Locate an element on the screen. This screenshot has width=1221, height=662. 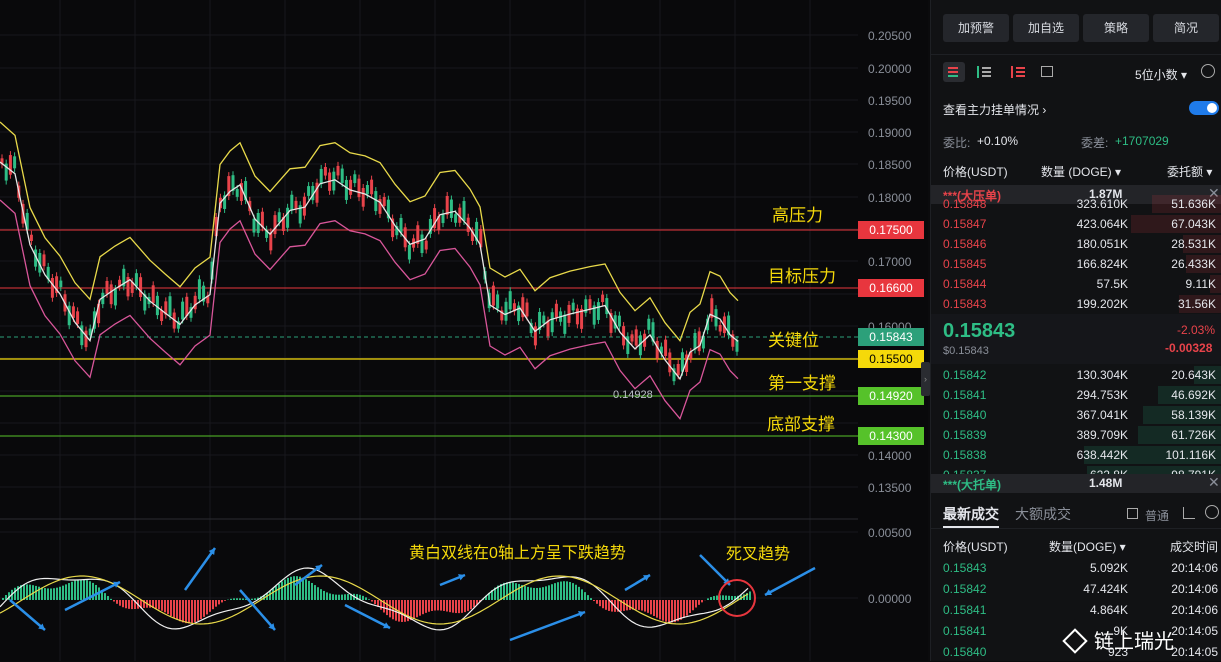
ask-row: 0.15843199.202K31.56K is located at coordinates (1076, 304).